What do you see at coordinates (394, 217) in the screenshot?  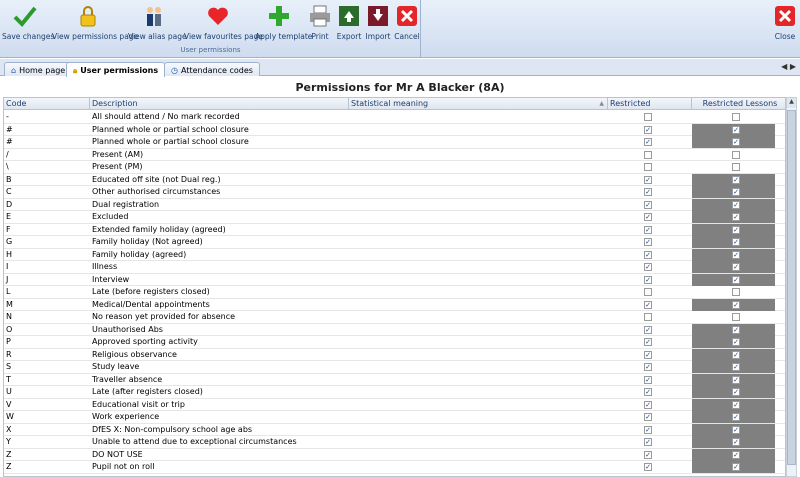 I see `table-row: E Excluded` at bounding box center [394, 217].